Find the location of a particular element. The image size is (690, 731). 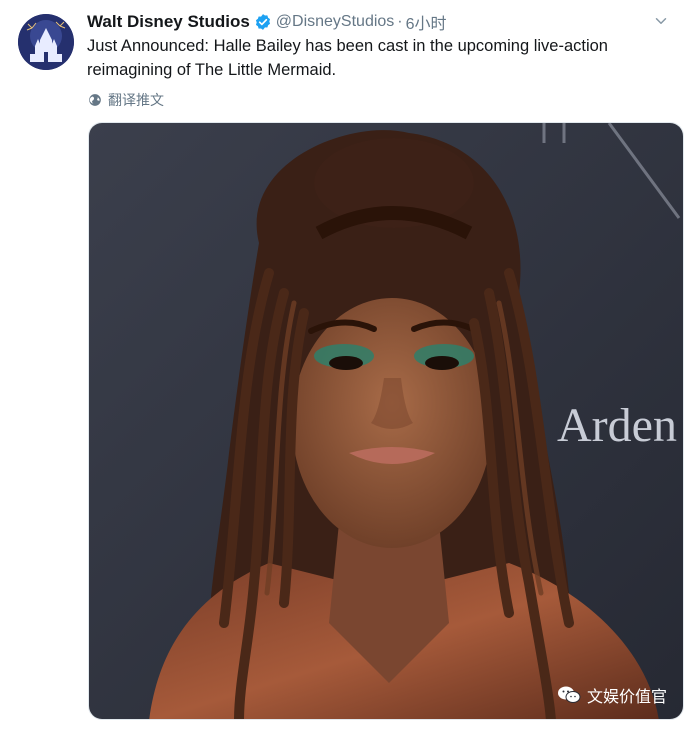

translate-label: 翻译推文 is located at coordinates (136, 100).